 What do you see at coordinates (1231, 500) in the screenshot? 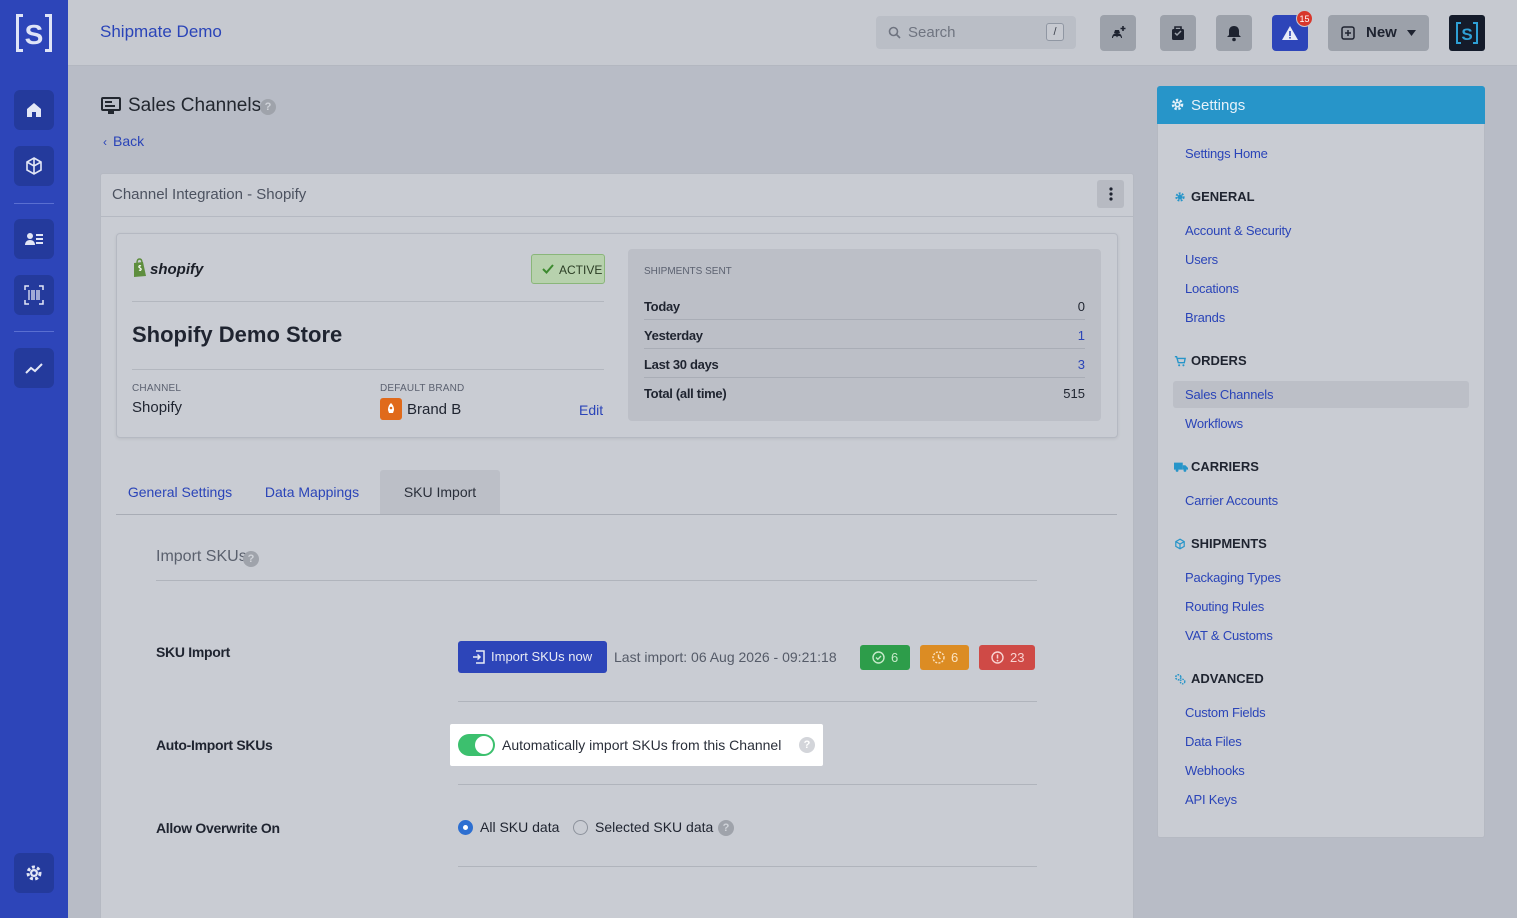
I see `settings-item: Carrier Accounts` at bounding box center [1231, 500].